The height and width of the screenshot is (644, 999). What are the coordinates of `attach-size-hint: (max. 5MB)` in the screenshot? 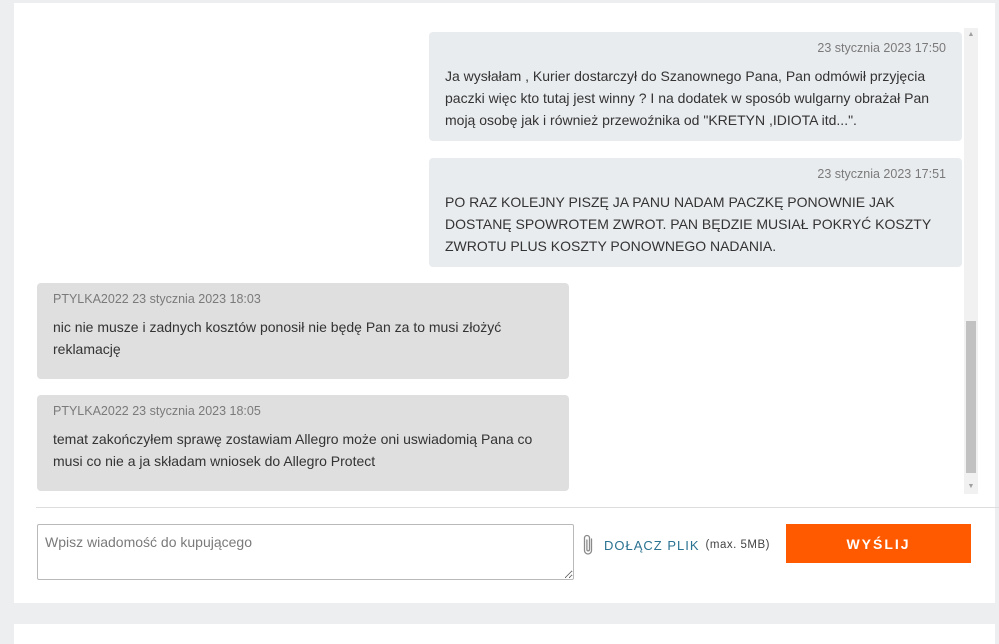 It's located at (737, 545).